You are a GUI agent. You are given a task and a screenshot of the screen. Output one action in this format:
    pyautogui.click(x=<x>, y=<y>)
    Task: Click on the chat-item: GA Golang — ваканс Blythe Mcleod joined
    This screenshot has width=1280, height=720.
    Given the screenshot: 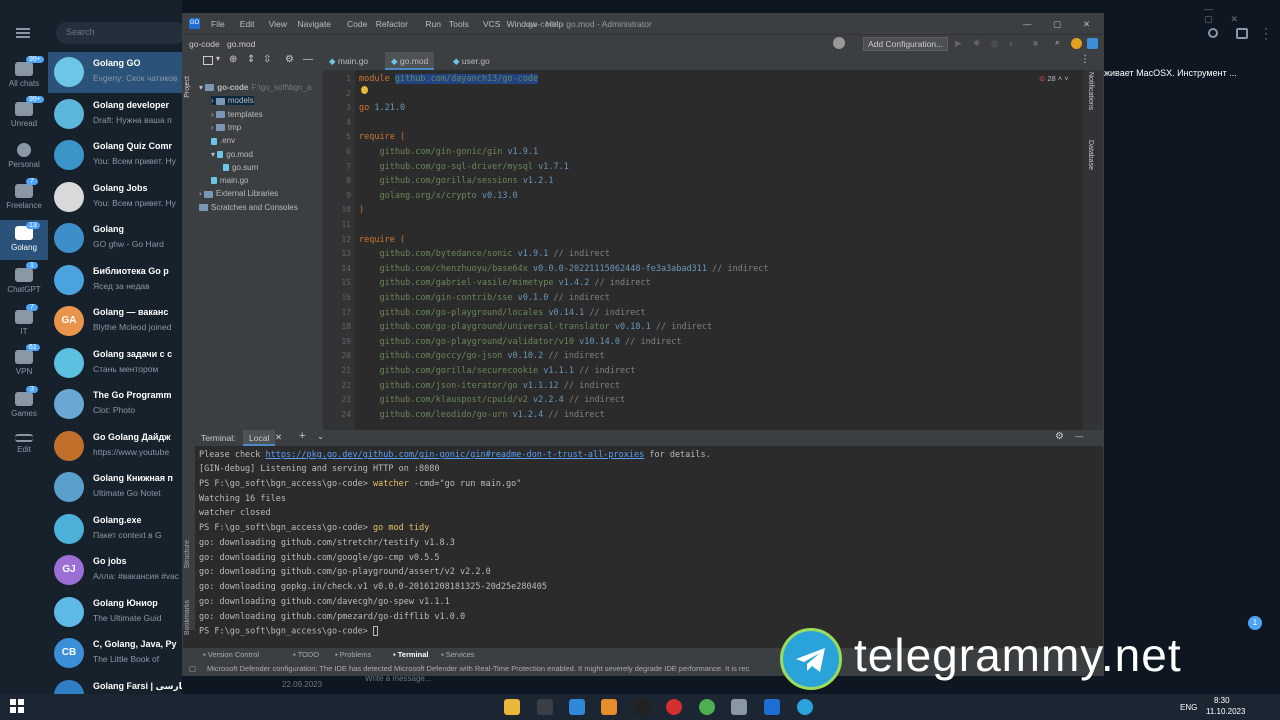 What is the action you would take?
    pyautogui.click(x=115, y=321)
    